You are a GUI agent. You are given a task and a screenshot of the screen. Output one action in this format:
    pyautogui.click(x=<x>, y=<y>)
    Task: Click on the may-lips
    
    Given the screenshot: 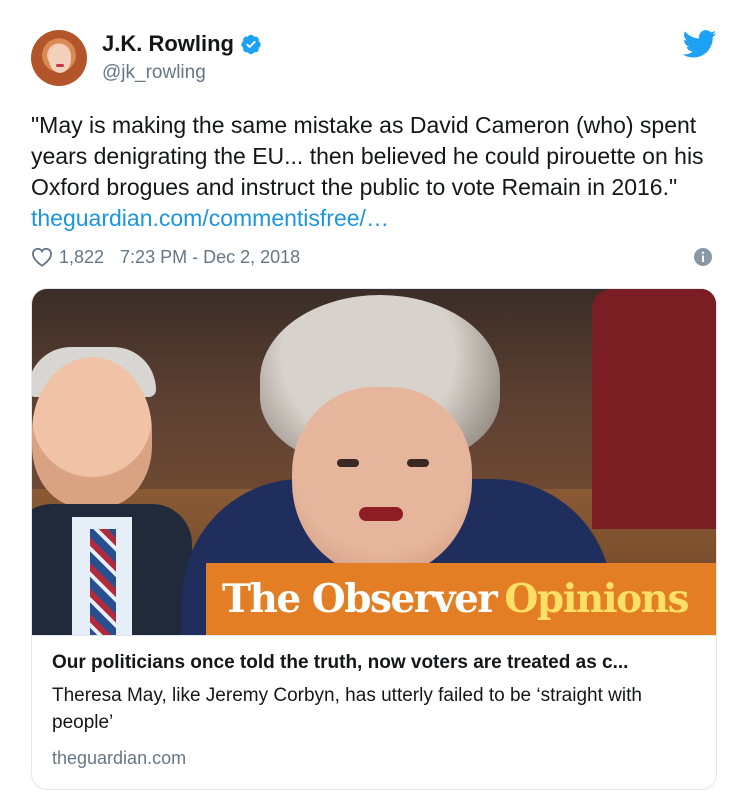 What is the action you would take?
    pyautogui.click(x=381, y=514)
    